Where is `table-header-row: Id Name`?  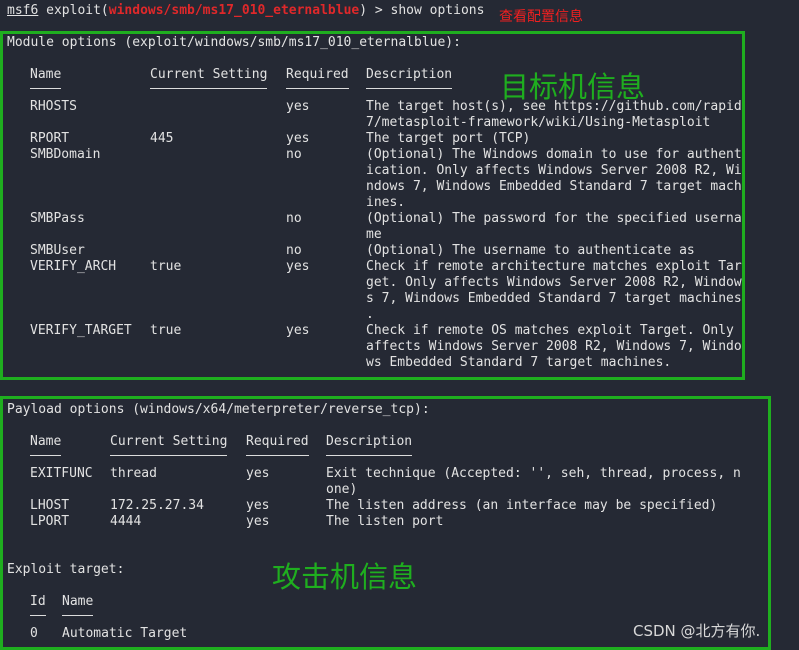 table-header-row: Id Name is located at coordinates (146, 605).